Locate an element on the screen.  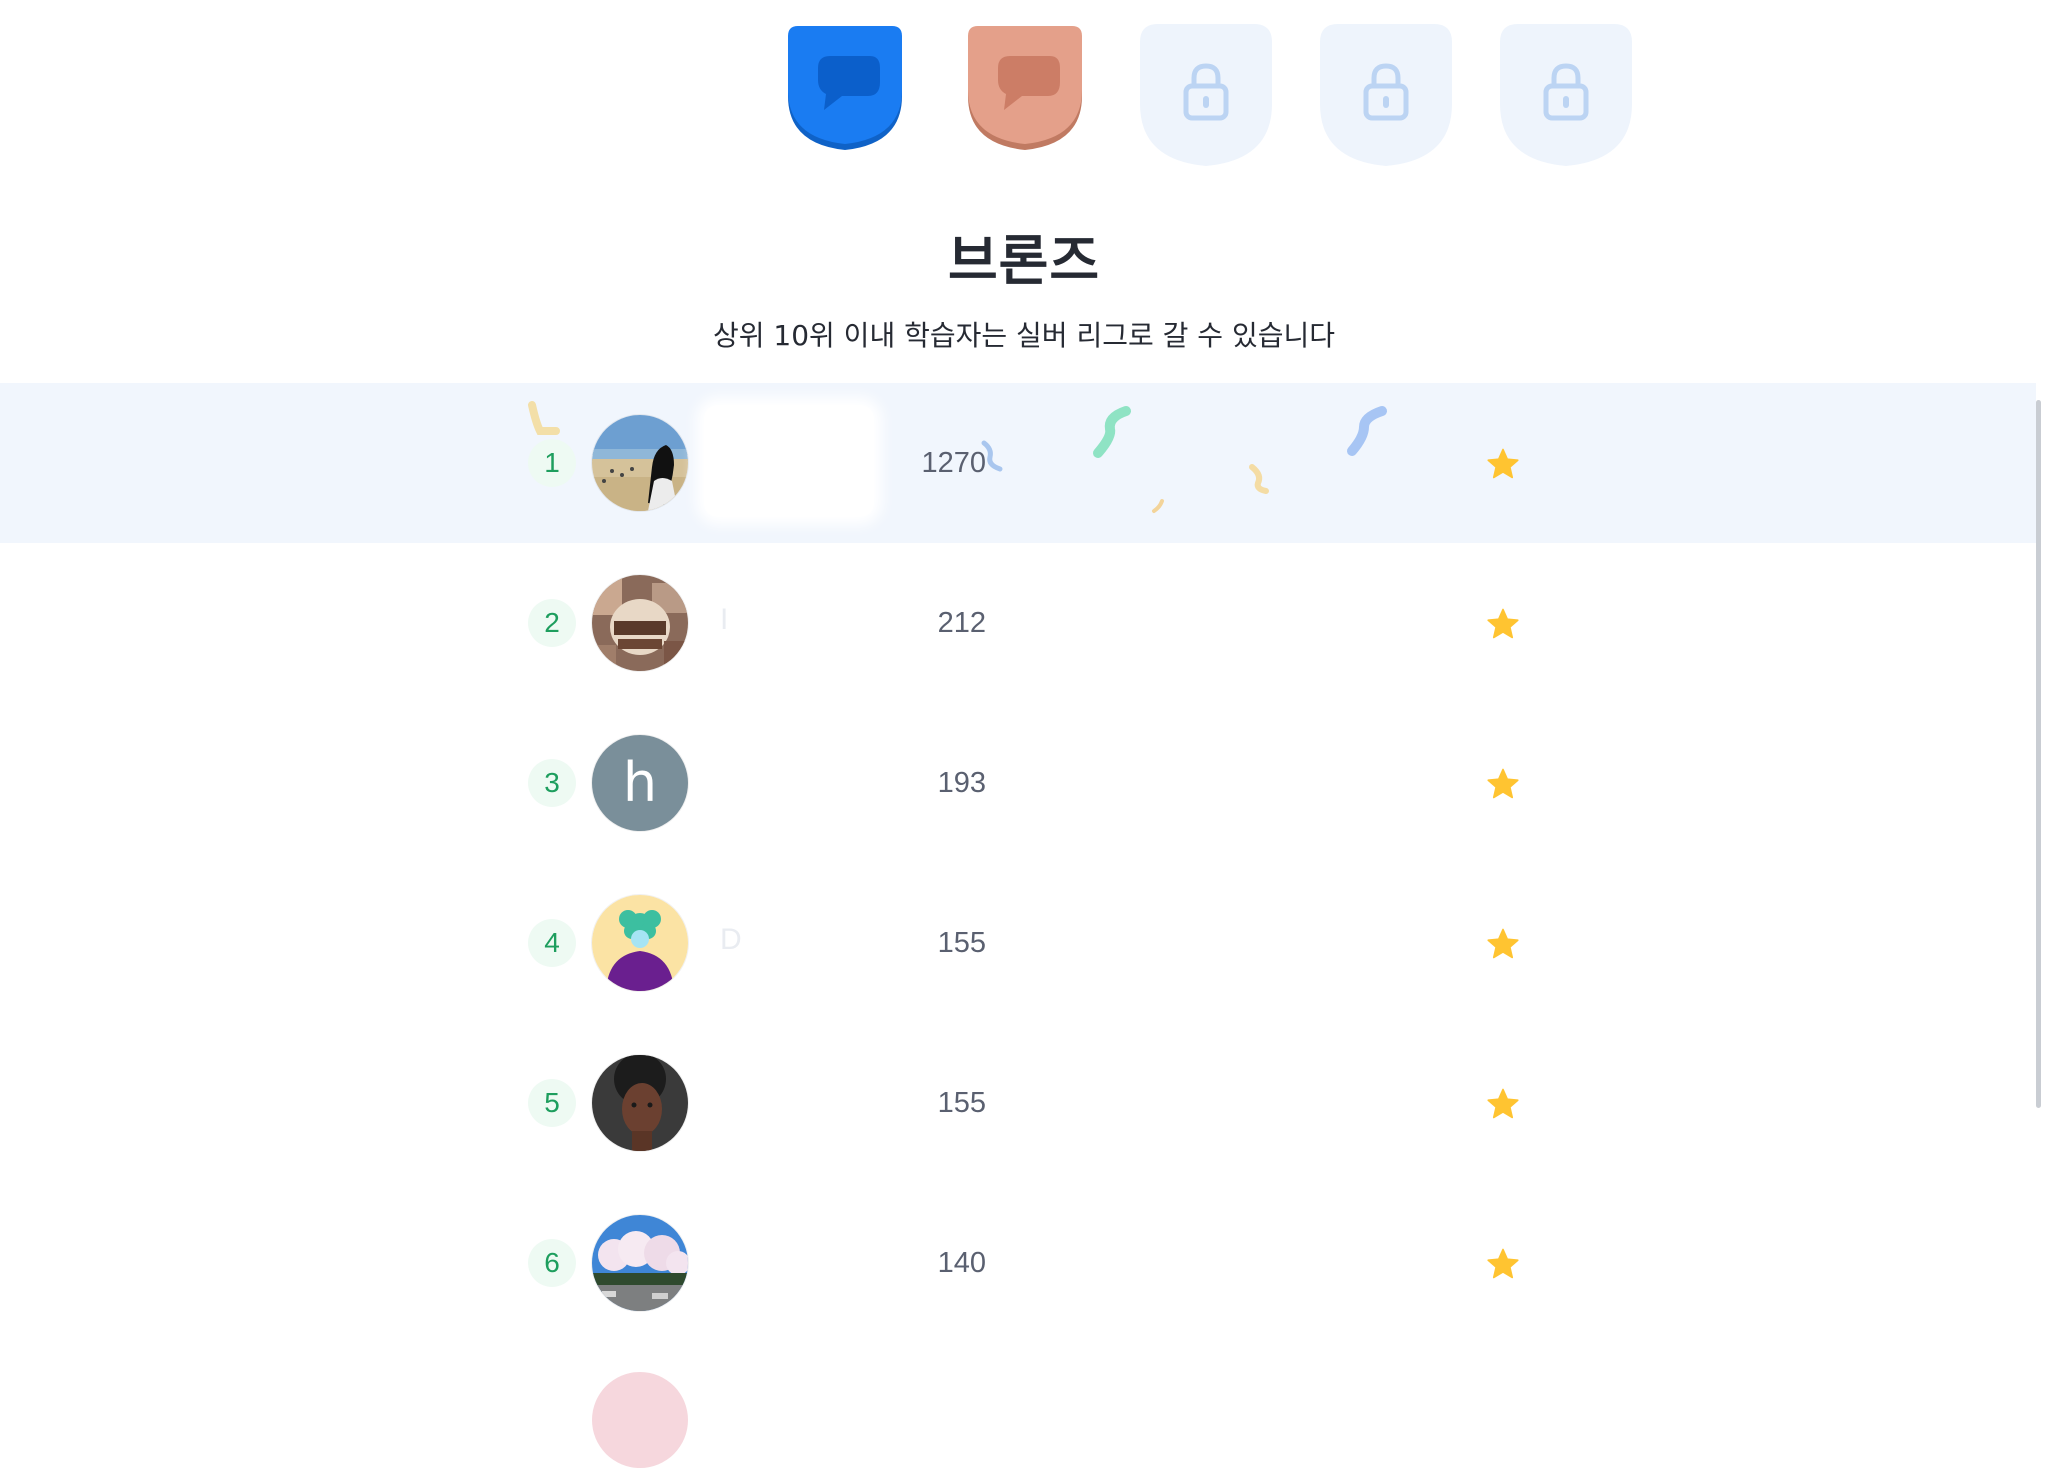
league-subtitle: 상위 10위 이내 학습자는 실버 리그로 갈 수 있습니다 is located at coordinates (1024, 335).